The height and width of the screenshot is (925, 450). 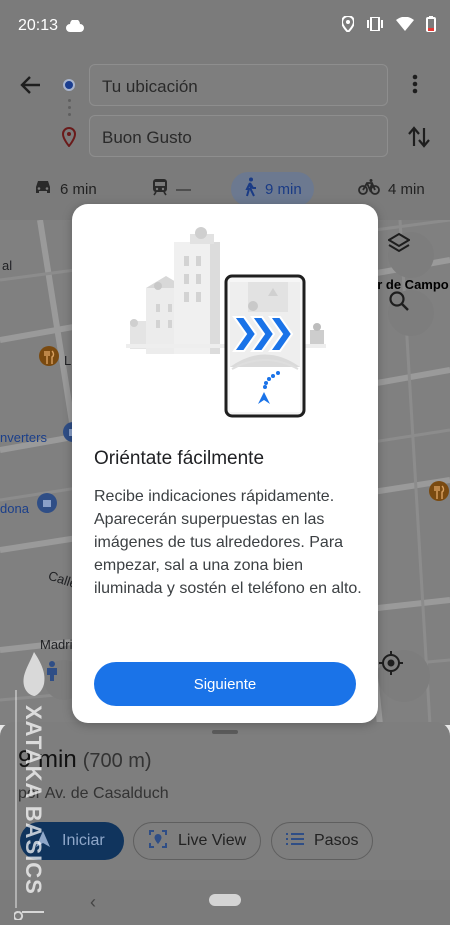 I want to click on home-pill, so click(x=225, y=900).